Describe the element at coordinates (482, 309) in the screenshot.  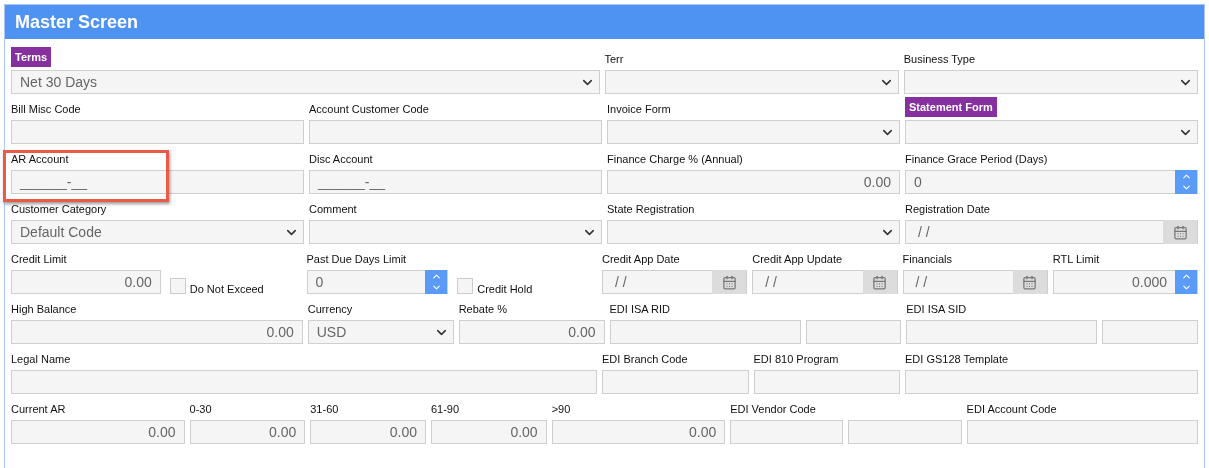
I see `field-label: Rebate %` at that location.